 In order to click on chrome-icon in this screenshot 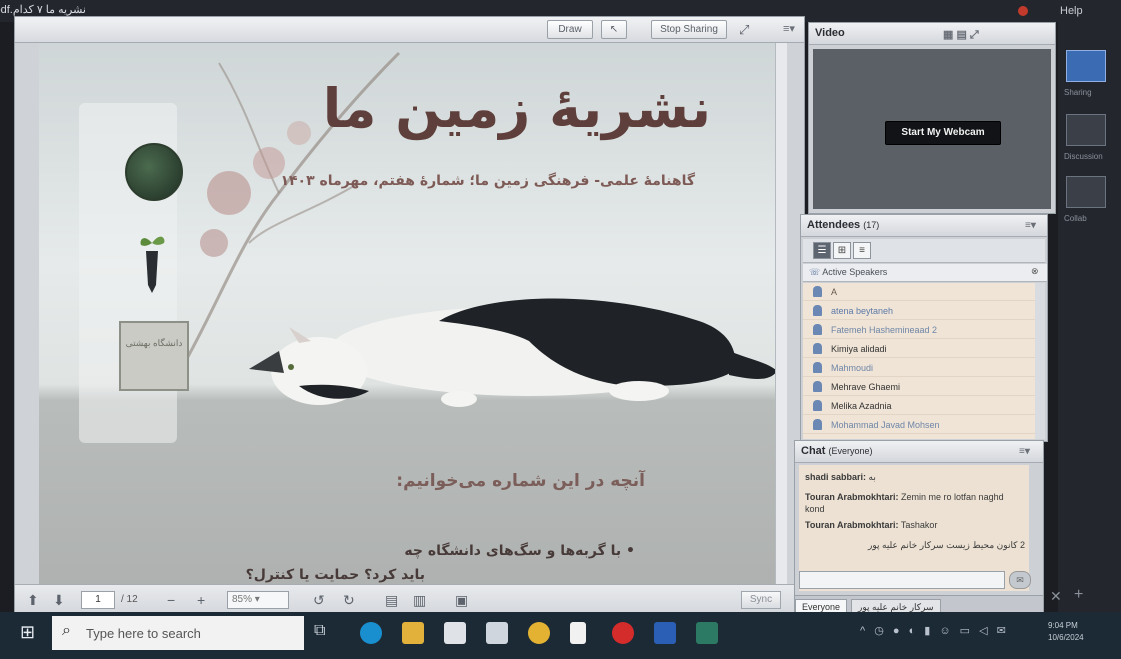, I will do `click(539, 633)`.